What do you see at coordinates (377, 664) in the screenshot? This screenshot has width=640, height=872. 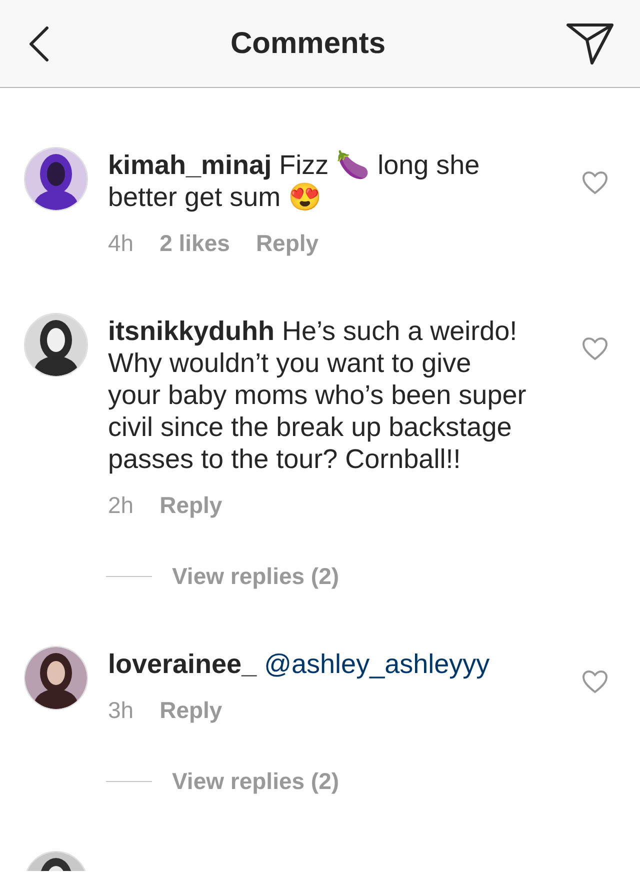 I see `mention-link: @ashley_ashleyyy` at bounding box center [377, 664].